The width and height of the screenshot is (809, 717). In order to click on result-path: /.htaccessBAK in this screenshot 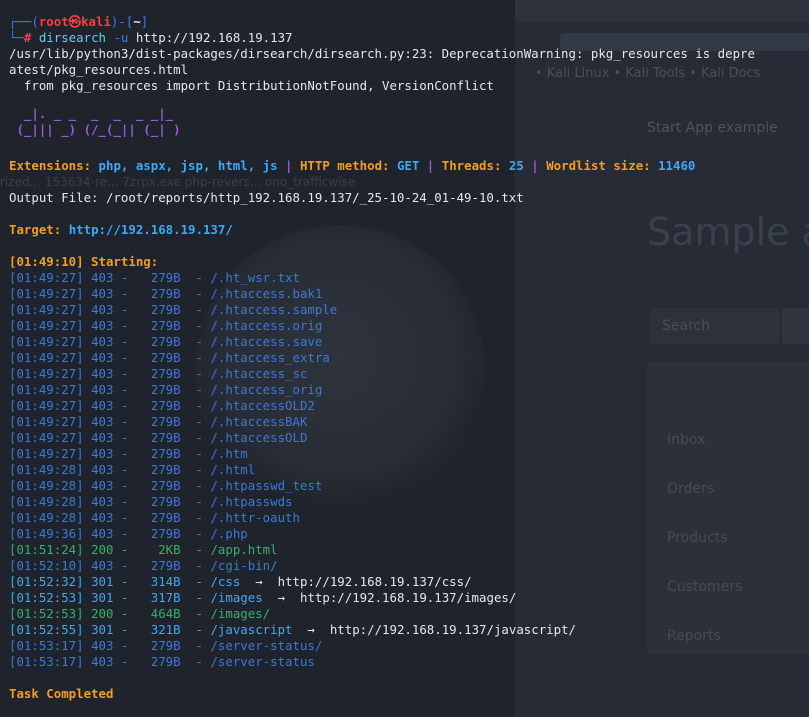, I will do `click(259, 421)`.